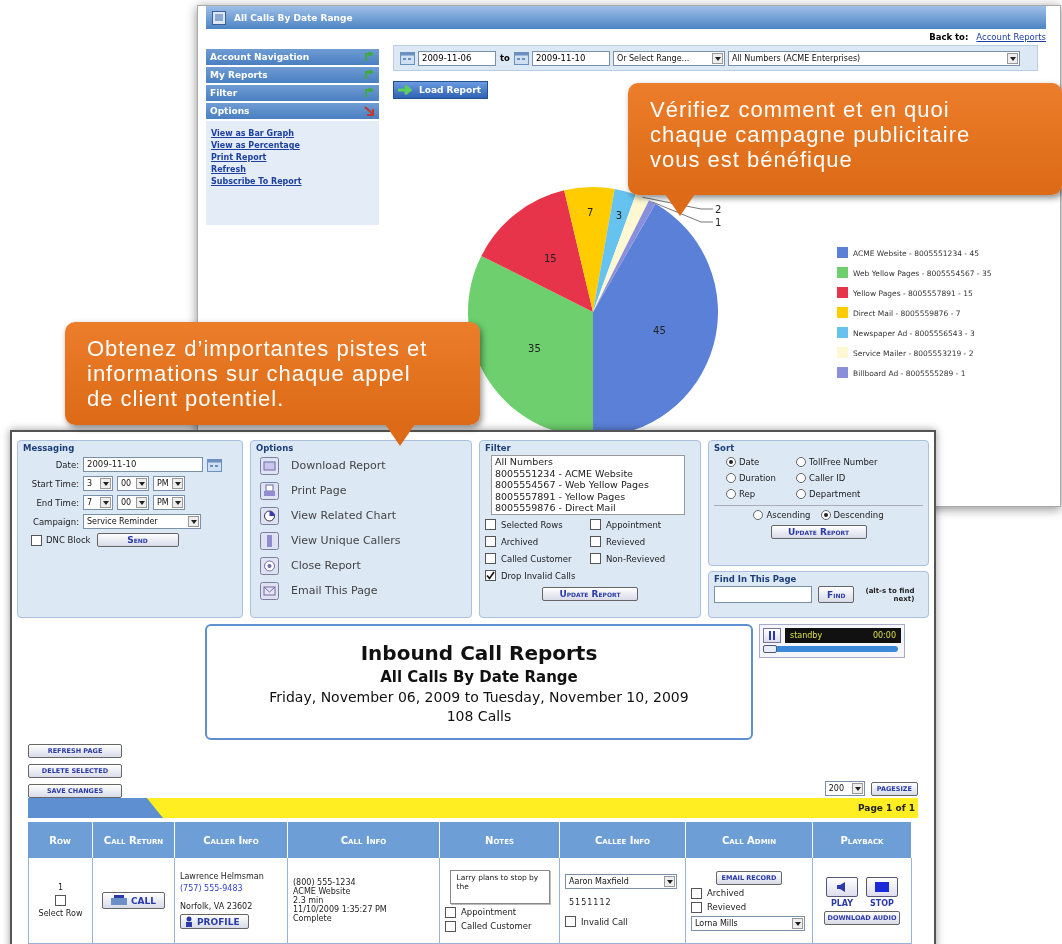  Describe the element at coordinates (588, 508) in the screenshot. I see `list-option: 8005559876 - Direct Mail` at that location.